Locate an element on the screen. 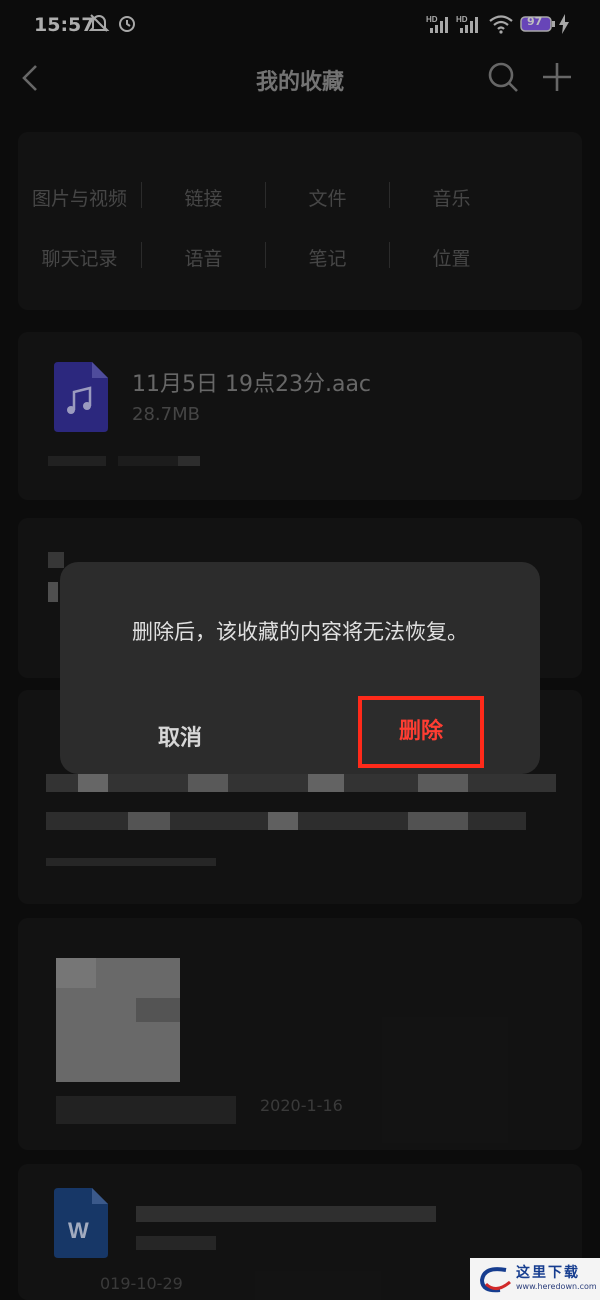  watermark-text: 这里下载 is located at coordinates (548, 1273).